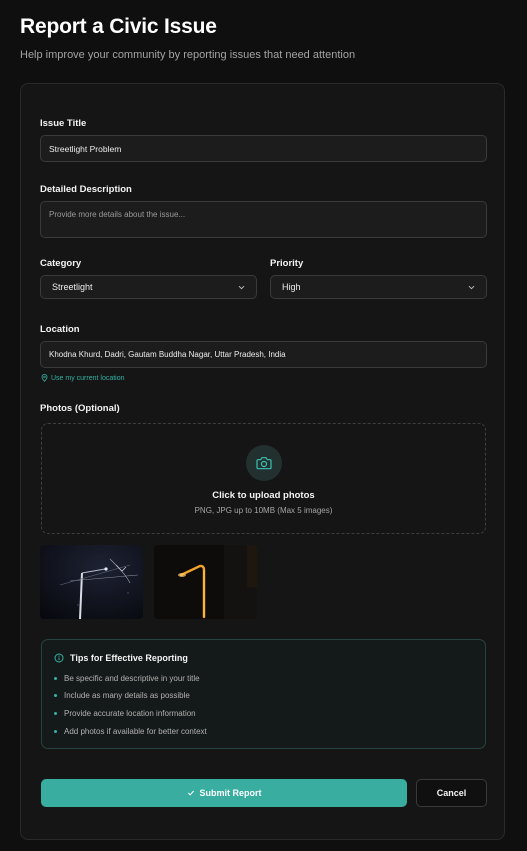  Describe the element at coordinates (291, 287) in the screenshot. I see `priority-value: High` at that location.